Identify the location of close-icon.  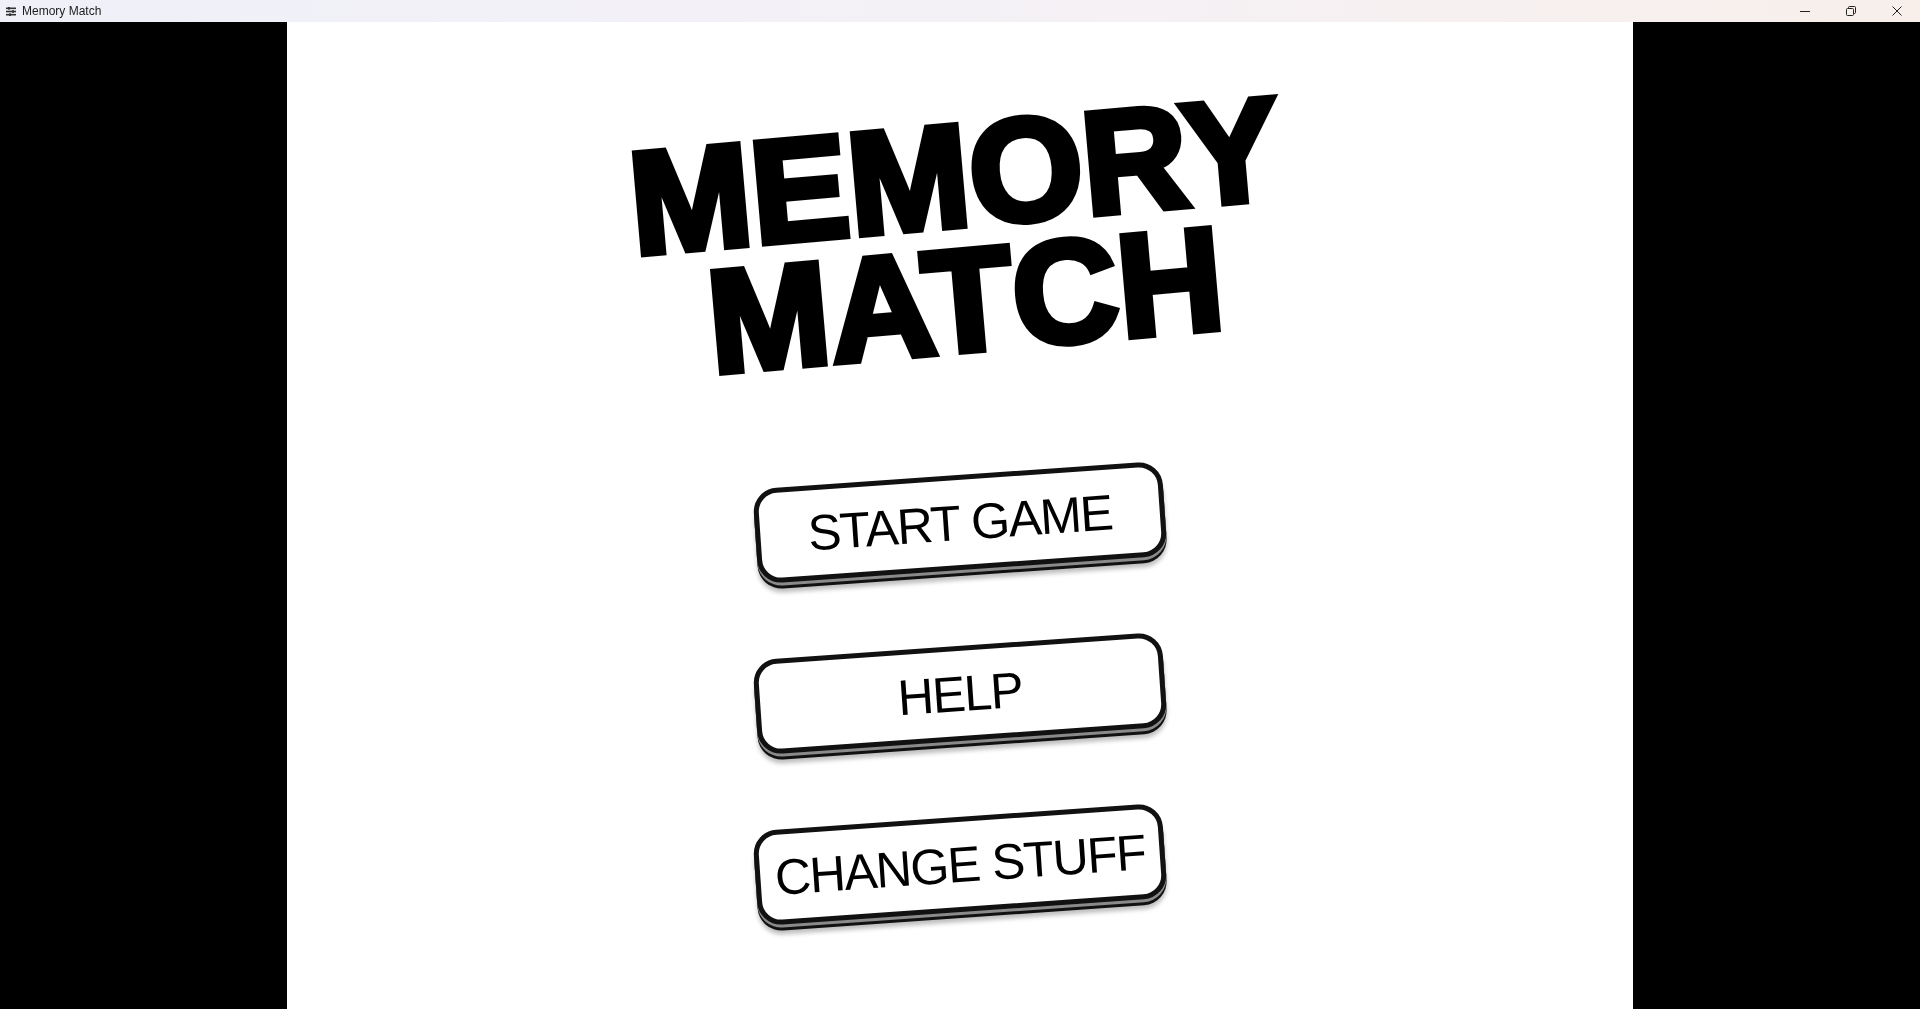
(1897, 11).